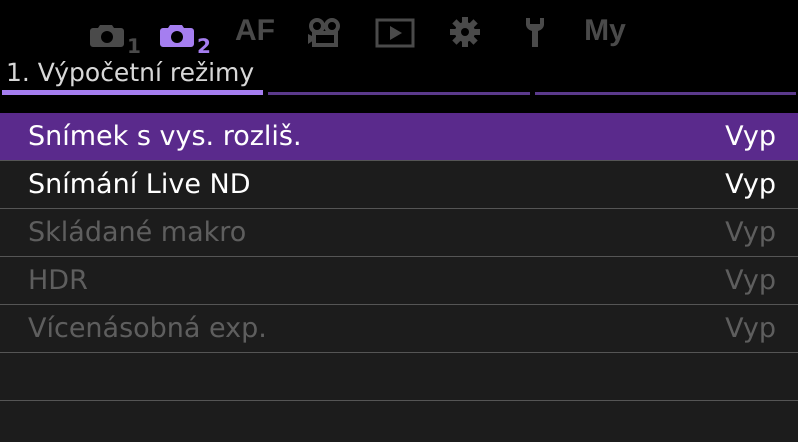  Describe the element at coordinates (399, 185) in the screenshot. I see `menu-item: Snímání Live ND Vyp` at that location.